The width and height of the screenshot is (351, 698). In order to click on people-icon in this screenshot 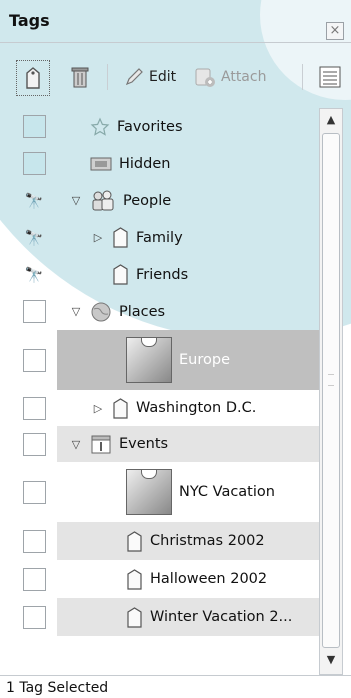, I will do `click(103, 200)`.